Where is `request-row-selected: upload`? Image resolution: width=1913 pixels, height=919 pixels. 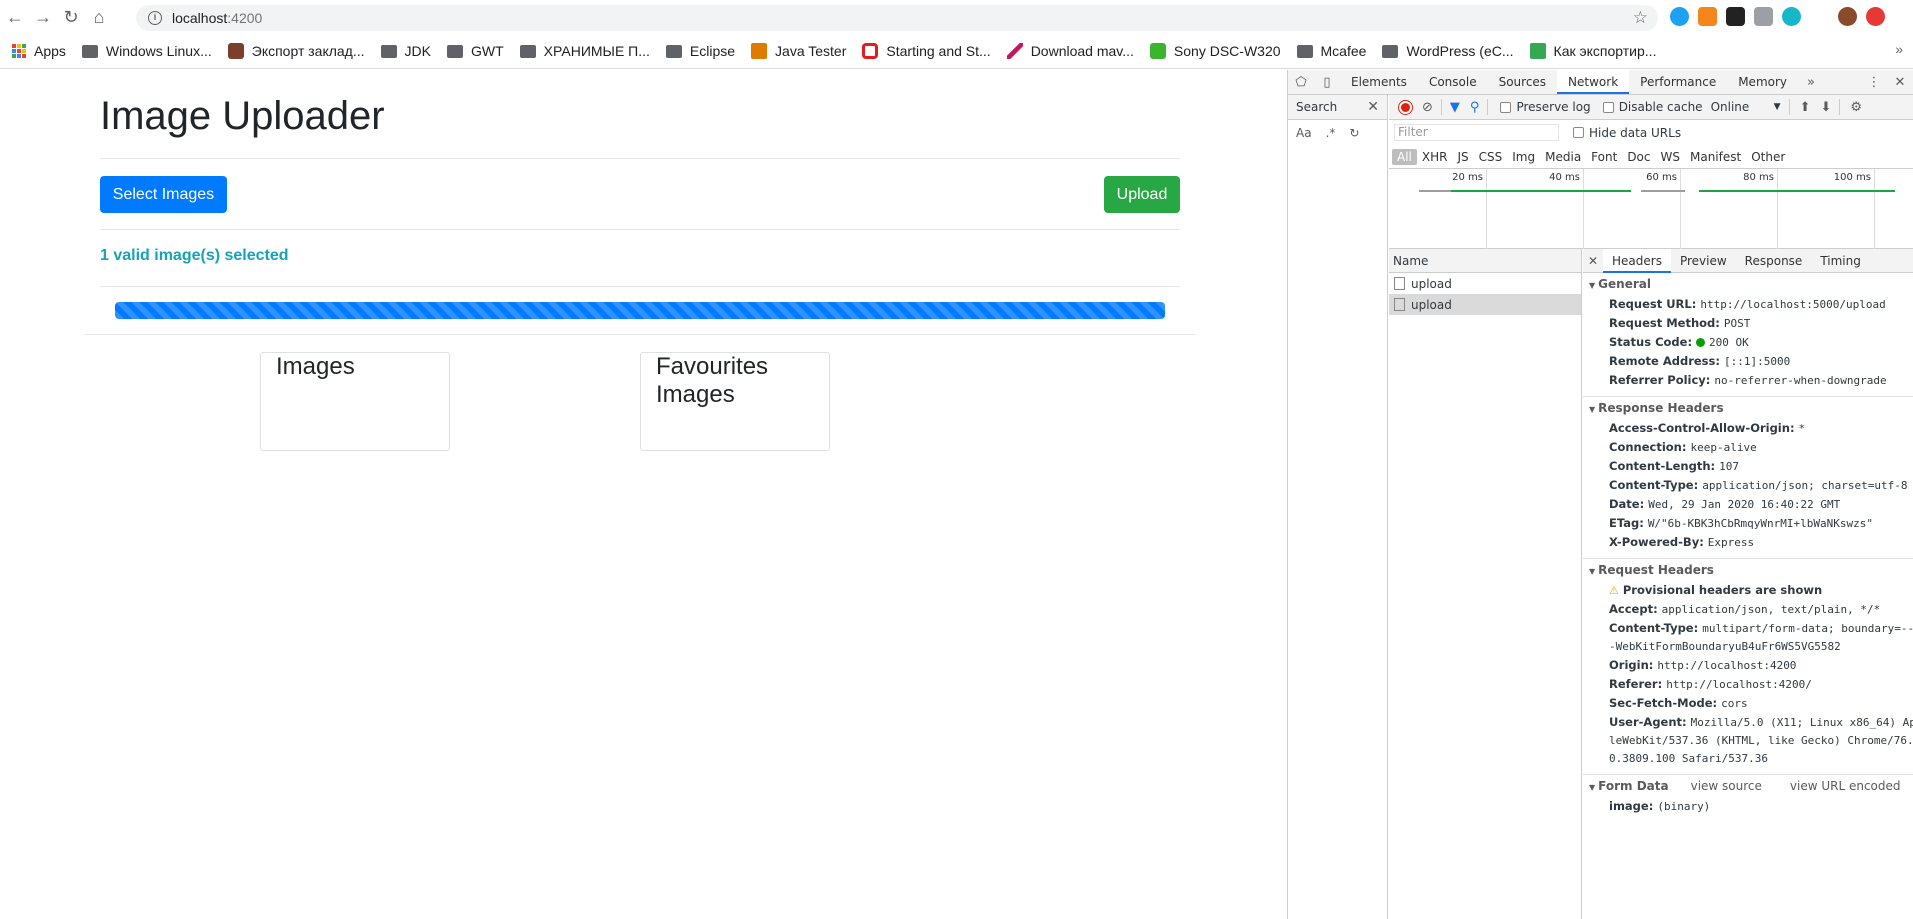 request-row-selected: upload is located at coordinates (1485, 304).